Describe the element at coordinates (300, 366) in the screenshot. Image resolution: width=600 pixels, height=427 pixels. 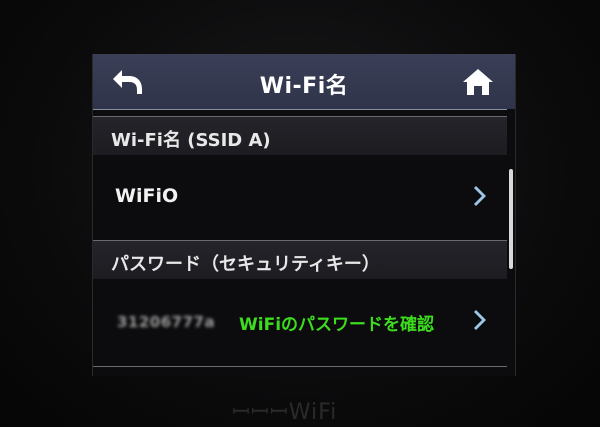
I see `divider` at that location.